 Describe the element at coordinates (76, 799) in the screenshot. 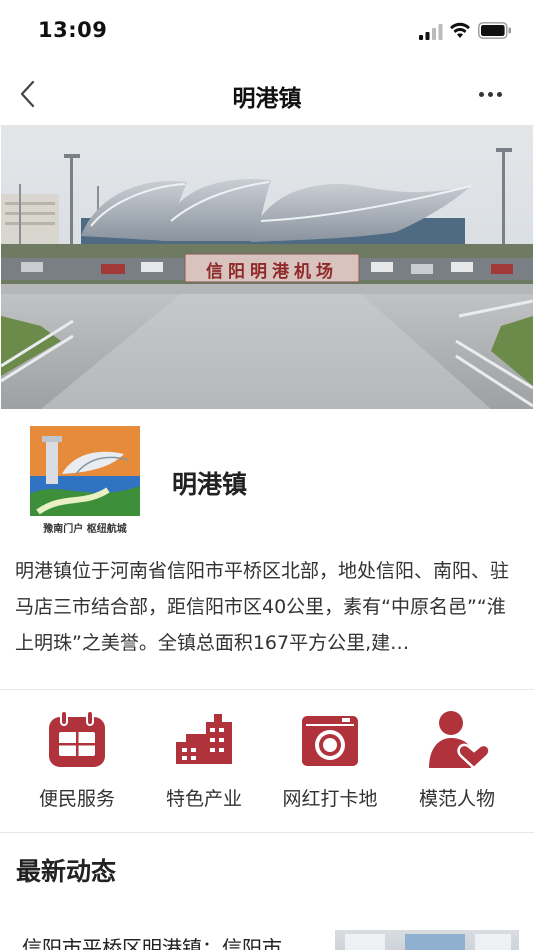

I see `grid-label: 便民服务` at that location.